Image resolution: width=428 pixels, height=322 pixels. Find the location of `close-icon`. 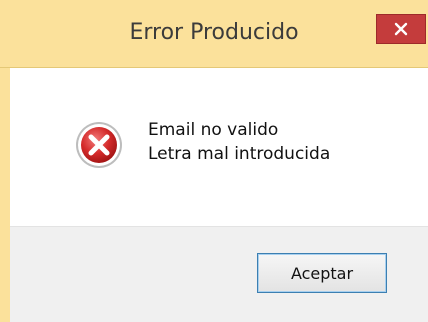

close-icon is located at coordinates (401, 29).